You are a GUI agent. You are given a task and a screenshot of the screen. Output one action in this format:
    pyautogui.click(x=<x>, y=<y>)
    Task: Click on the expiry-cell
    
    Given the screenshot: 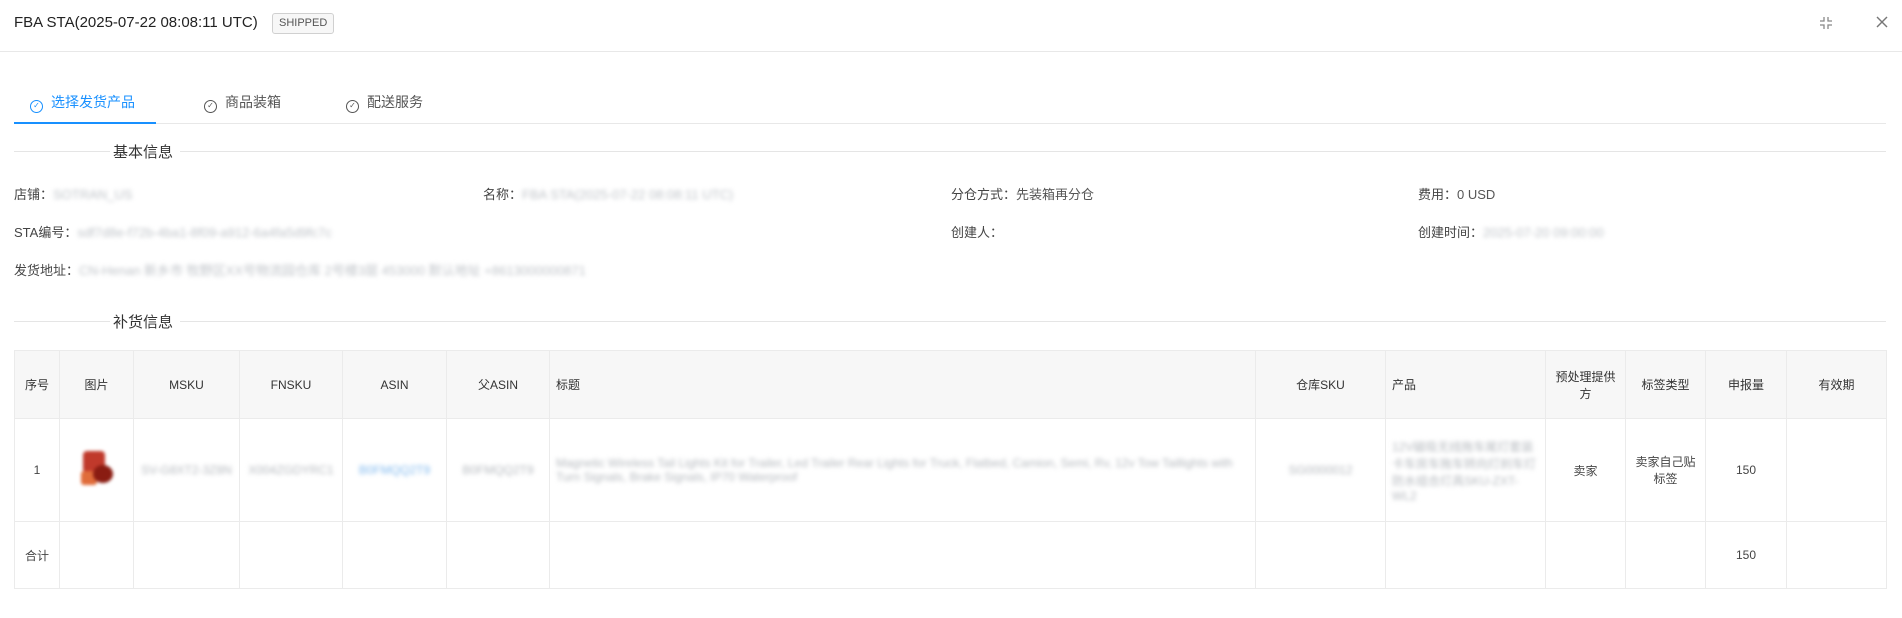 What is the action you would take?
    pyautogui.click(x=1836, y=470)
    